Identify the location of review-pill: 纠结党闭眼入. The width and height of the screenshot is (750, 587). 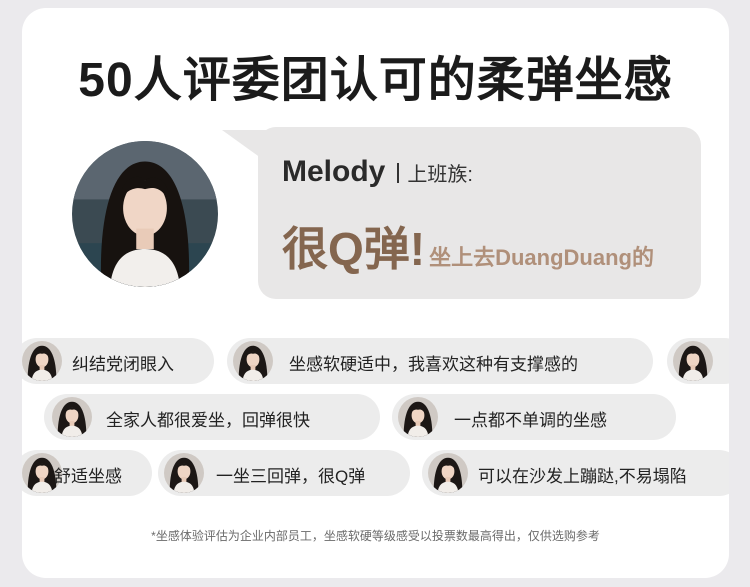
(118, 361).